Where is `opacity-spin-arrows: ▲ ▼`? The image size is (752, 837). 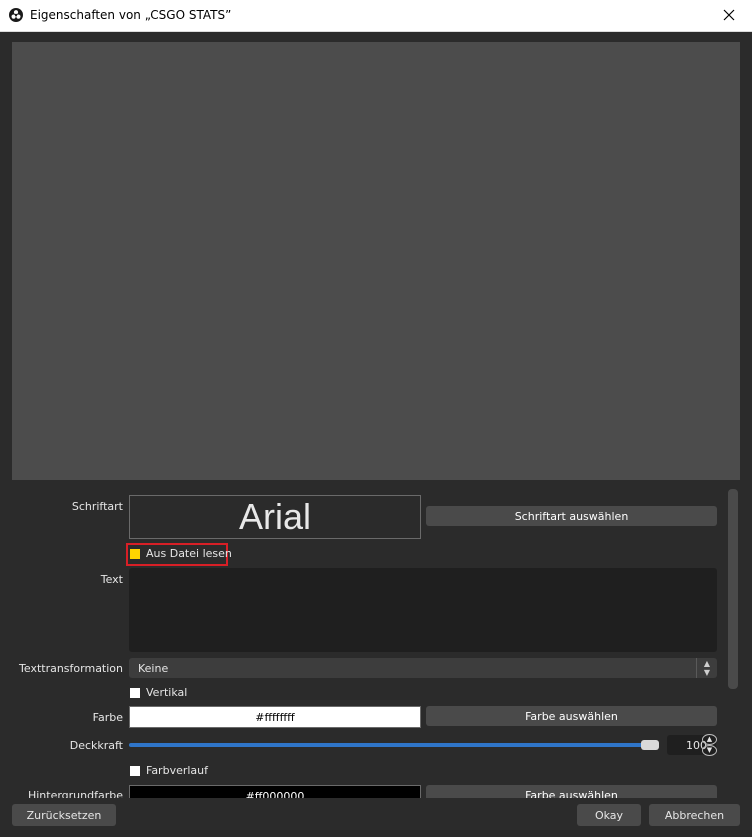 opacity-spin-arrows: ▲ ▼ is located at coordinates (709, 745).